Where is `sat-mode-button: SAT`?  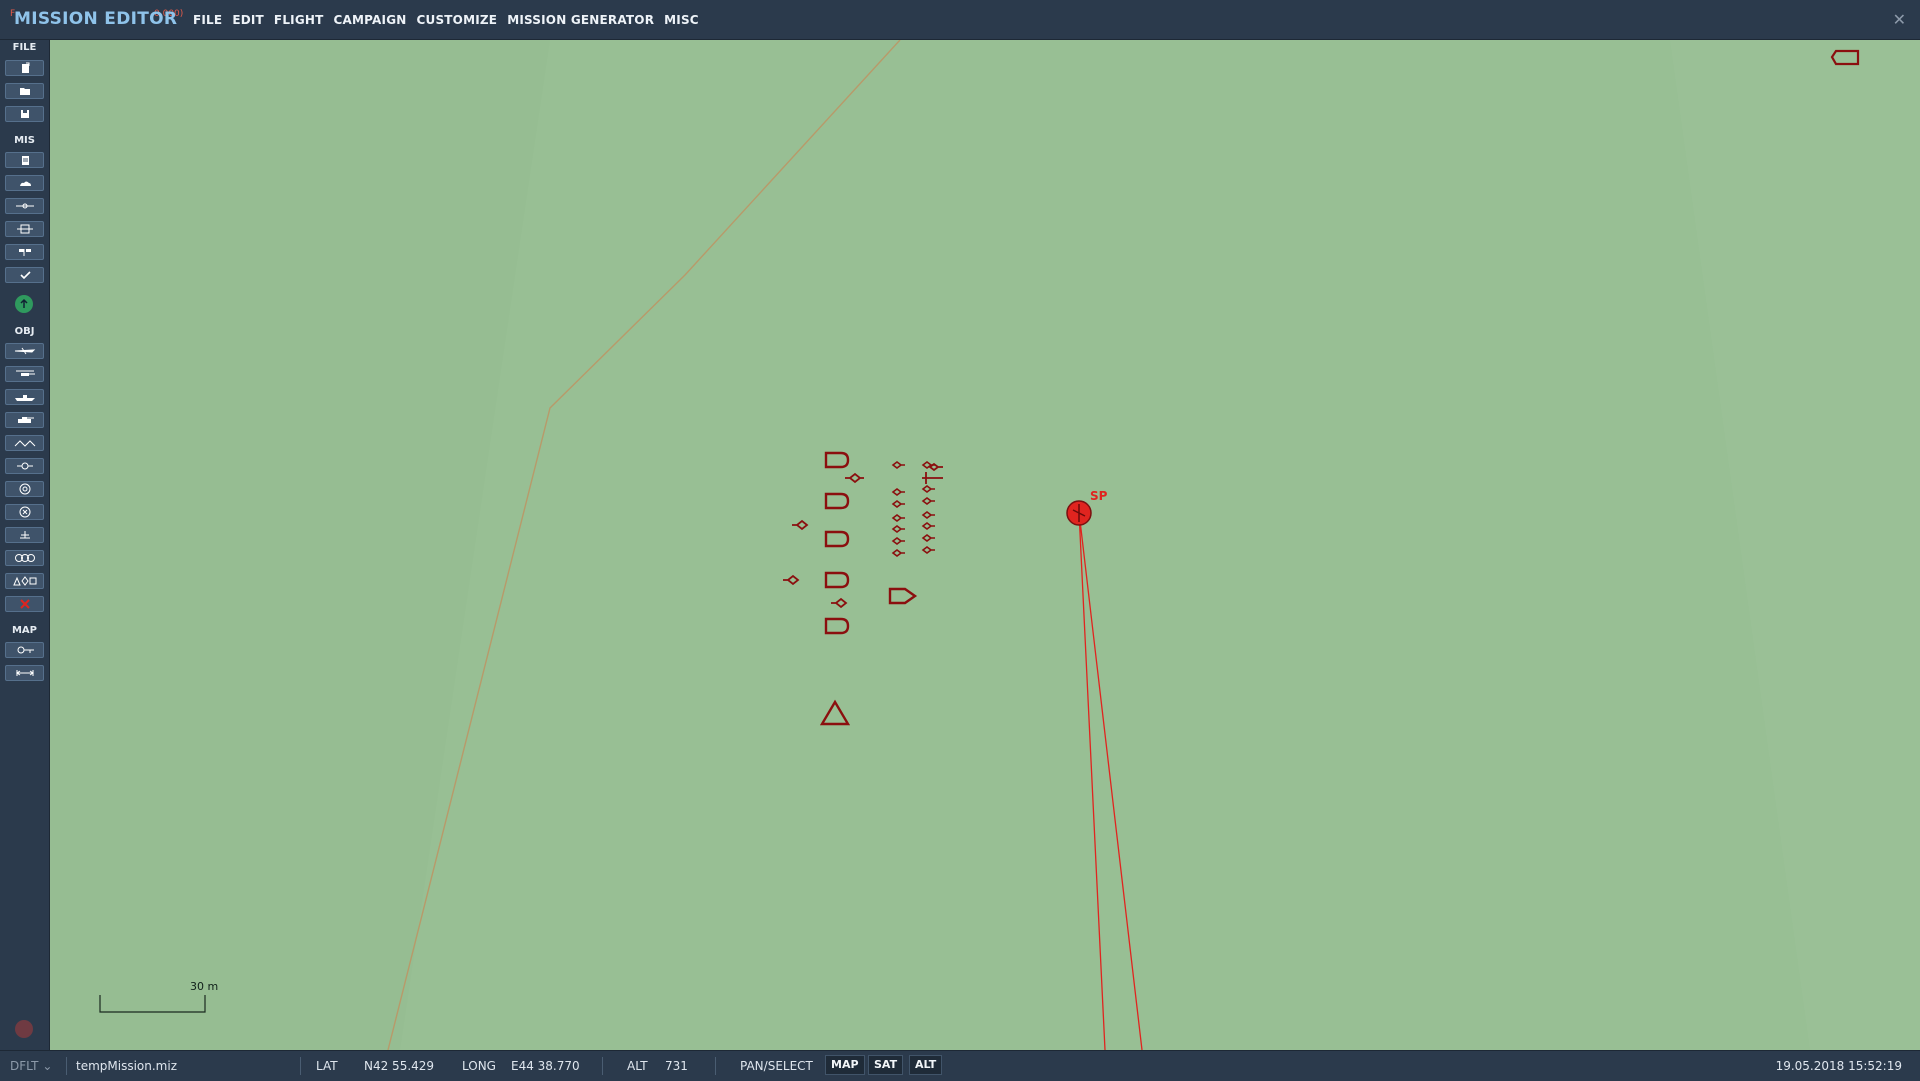 sat-mode-button: SAT is located at coordinates (886, 1065).